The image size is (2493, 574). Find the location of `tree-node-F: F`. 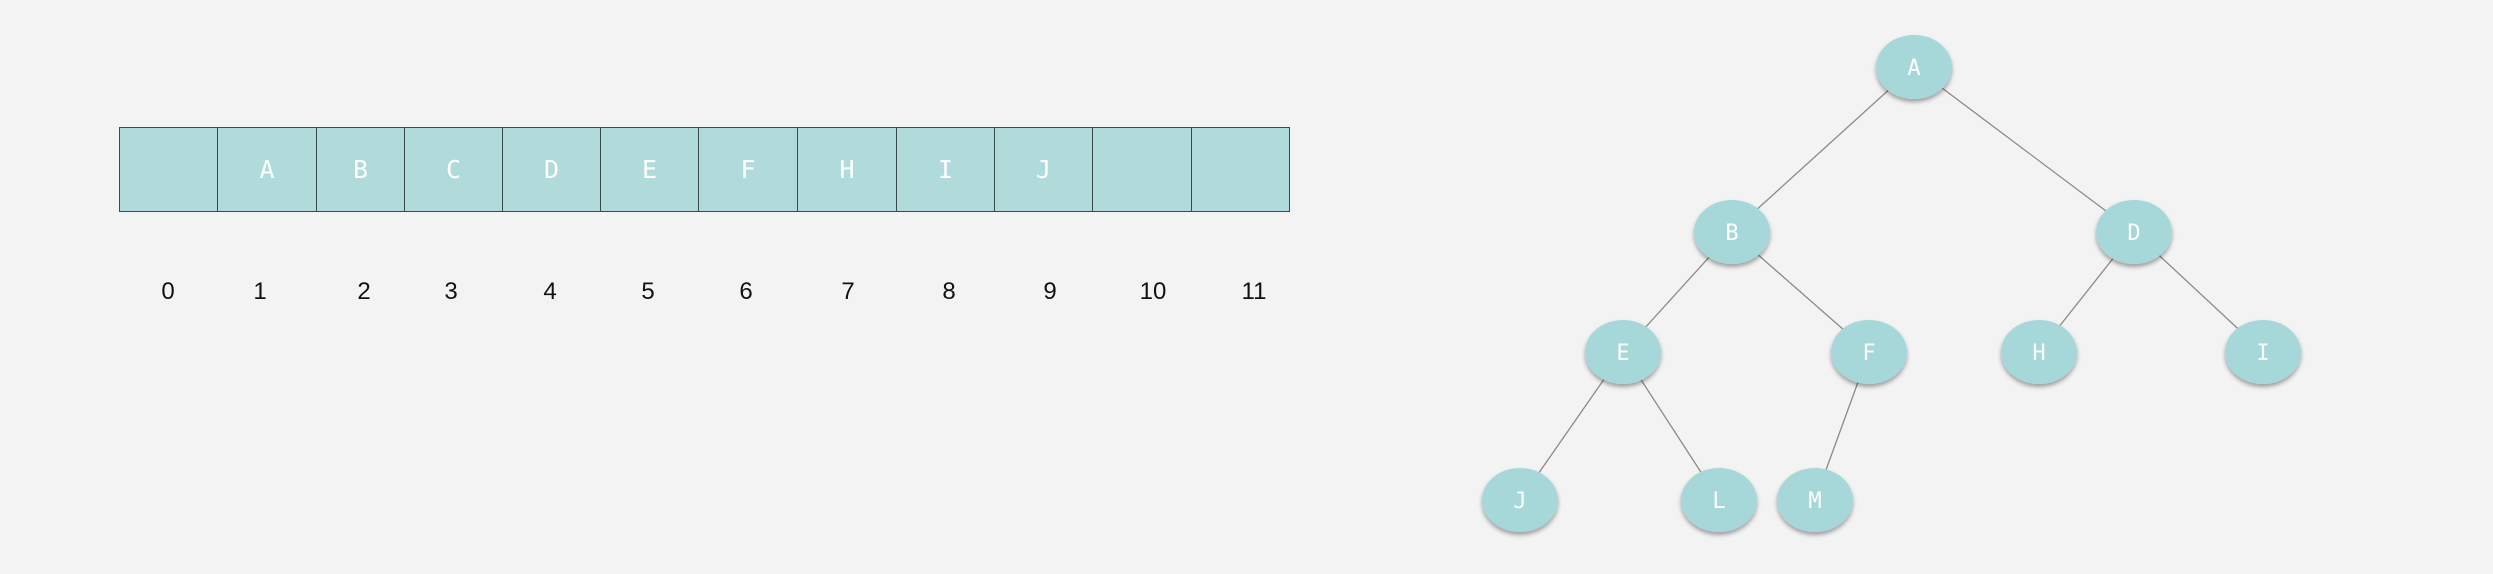

tree-node-F: F is located at coordinates (1869, 352).